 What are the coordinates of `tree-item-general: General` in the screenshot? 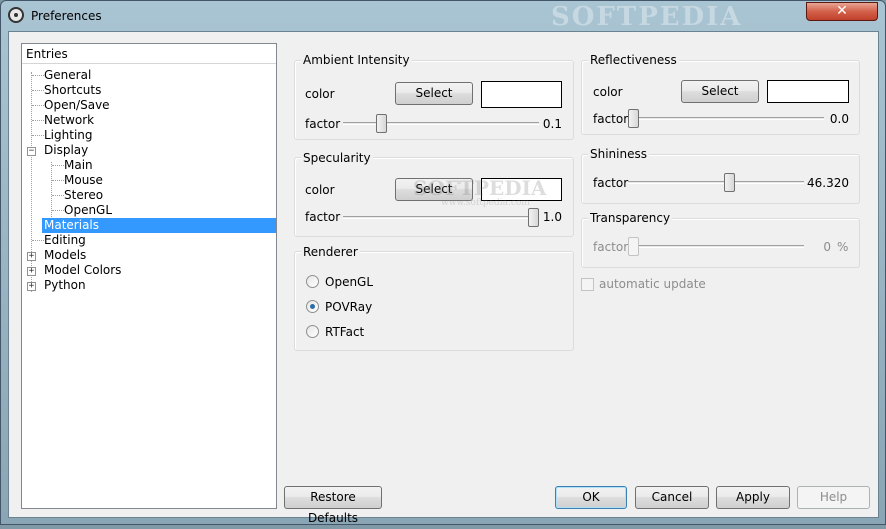 It's located at (67, 75).